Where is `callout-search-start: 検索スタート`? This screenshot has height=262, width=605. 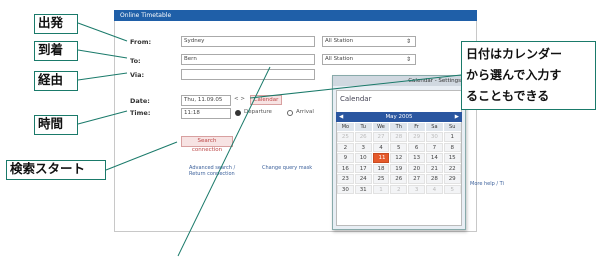
callout-search-start: 検索スタート is located at coordinates (56, 170).